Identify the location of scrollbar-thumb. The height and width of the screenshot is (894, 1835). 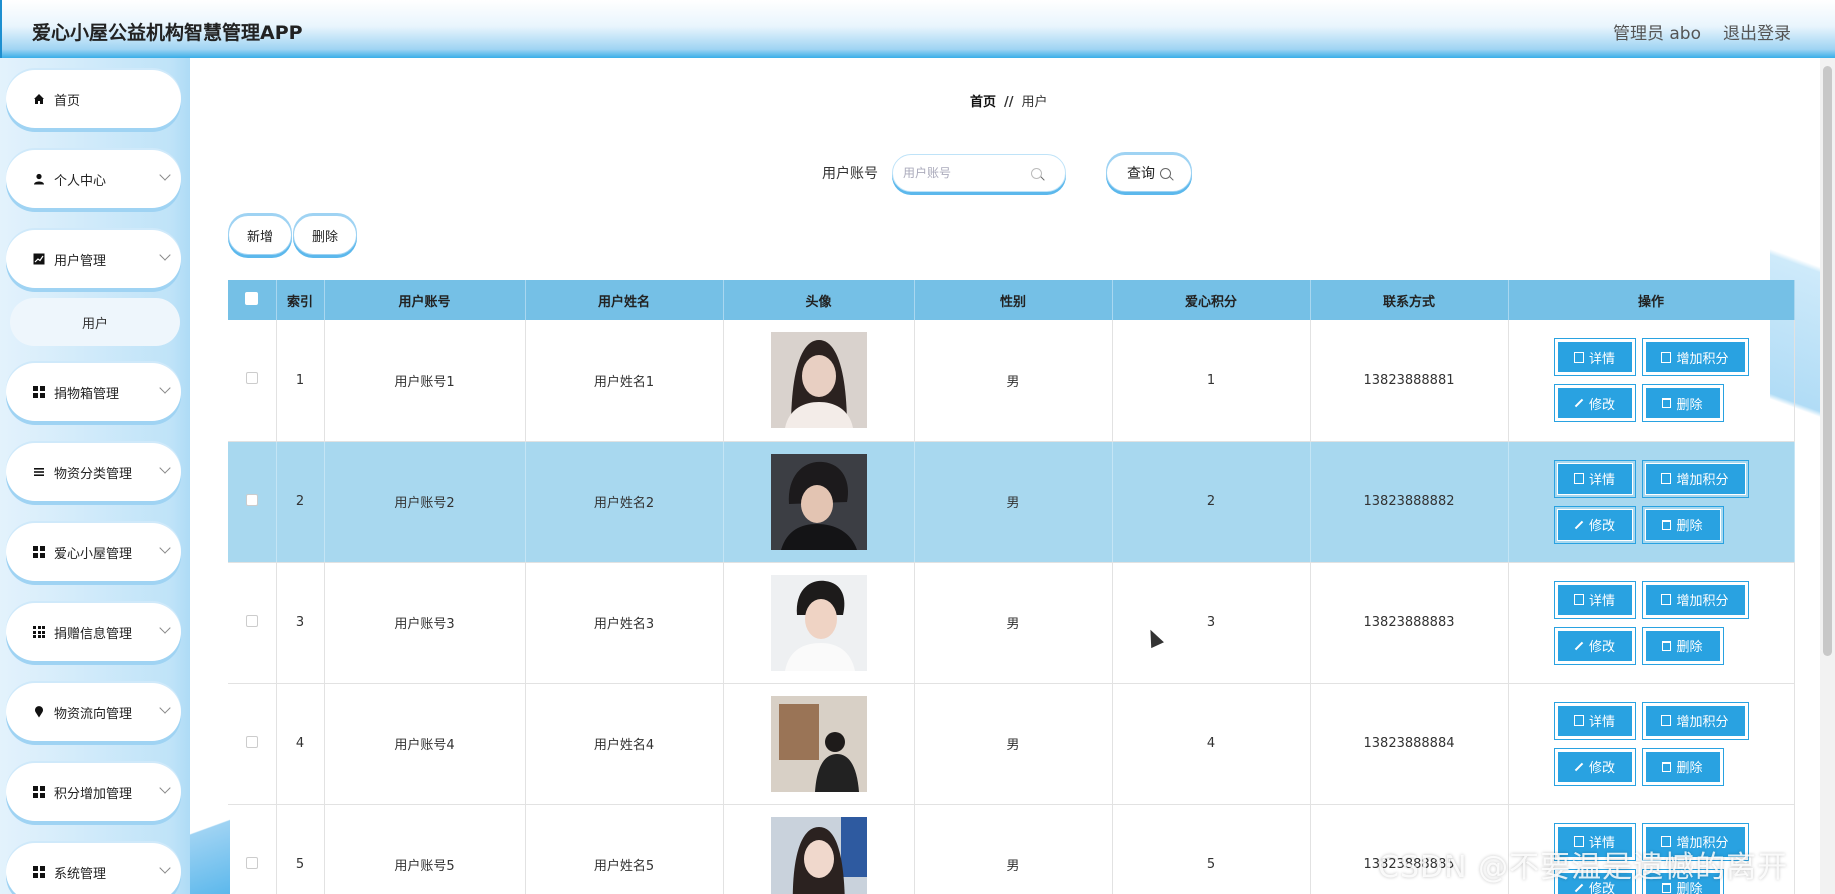
(1827, 361).